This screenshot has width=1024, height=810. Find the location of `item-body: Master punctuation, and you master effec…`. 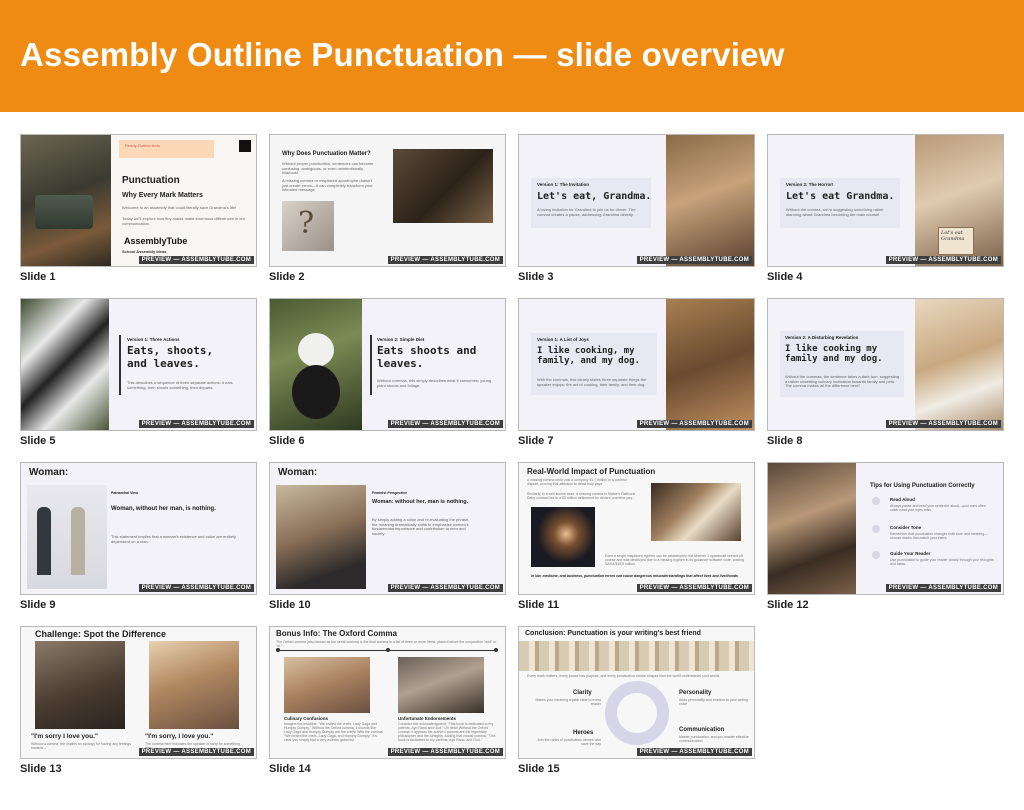

item-body: Master punctuation, and you master effec… is located at coordinates (714, 739).